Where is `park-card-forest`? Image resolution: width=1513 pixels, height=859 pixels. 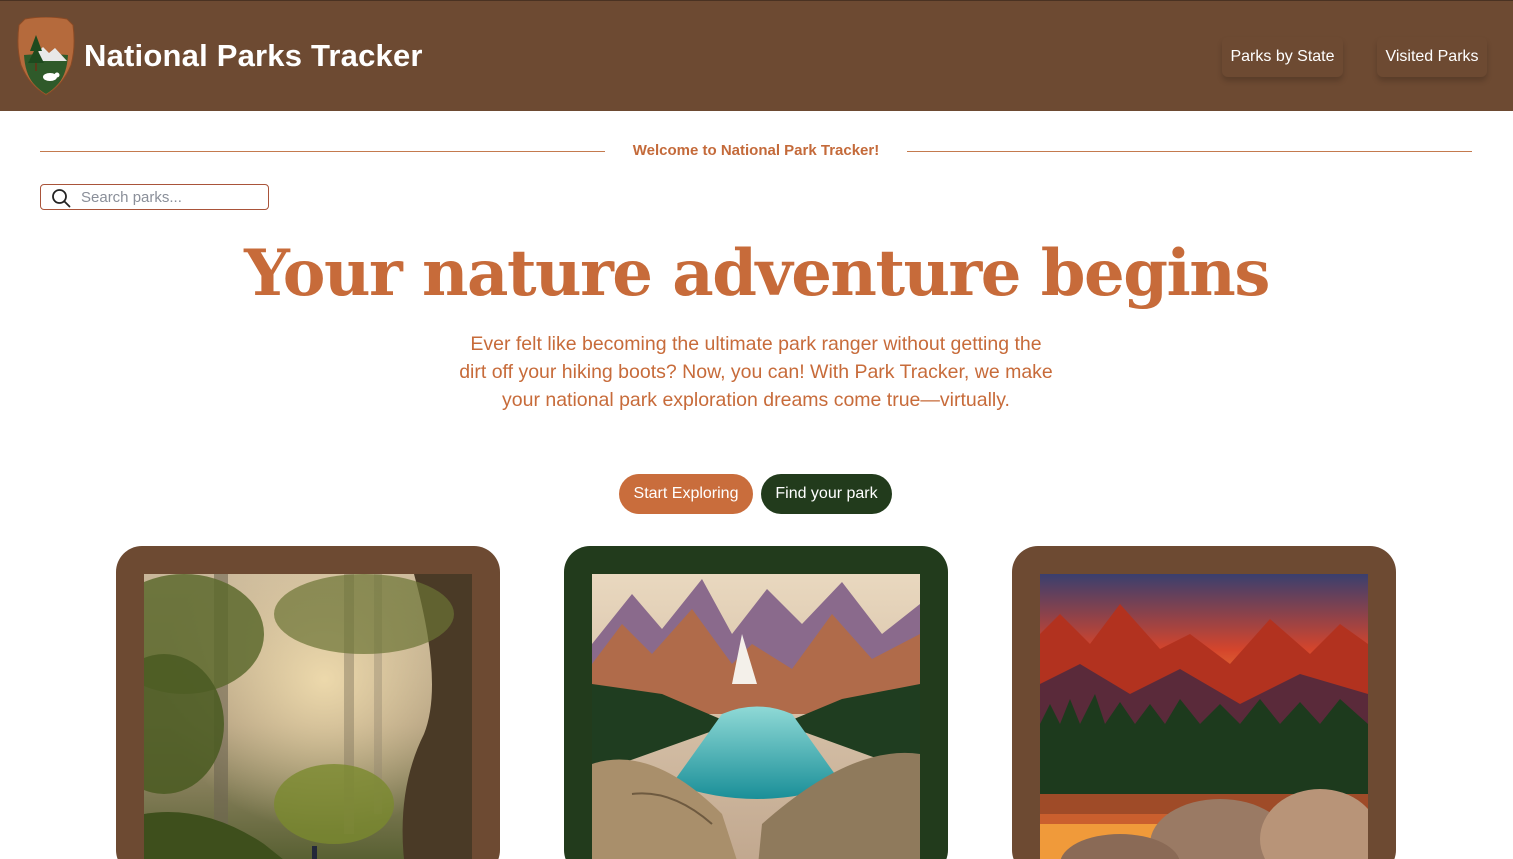 park-card-forest is located at coordinates (308, 702).